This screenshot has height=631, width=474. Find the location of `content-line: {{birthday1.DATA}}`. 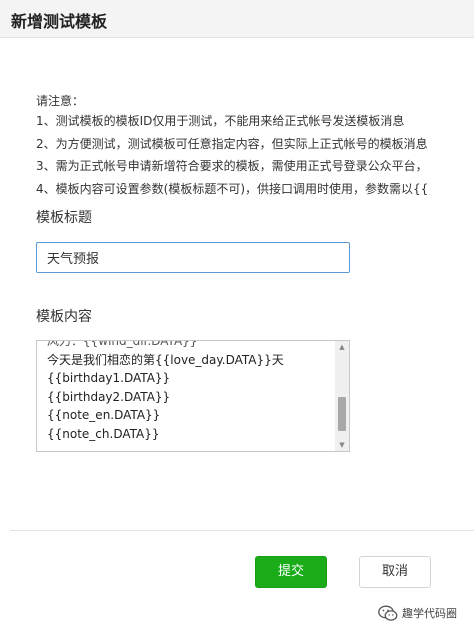

content-line: {{birthday1.DATA}} is located at coordinates (109, 378).